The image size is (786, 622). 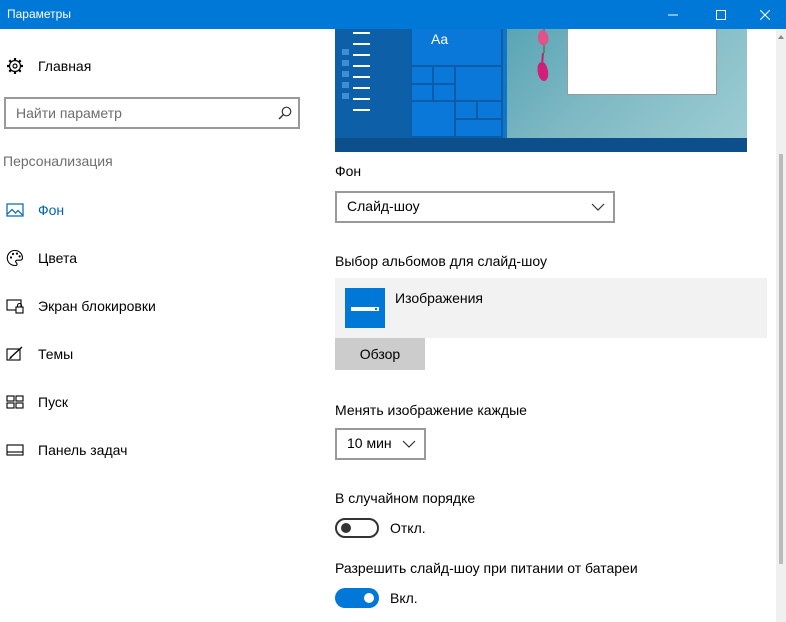 What do you see at coordinates (160, 306) in the screenshot?
I see `sidebar-item-lock-screen: Экран блокировки` at bounding box center [160, 306].